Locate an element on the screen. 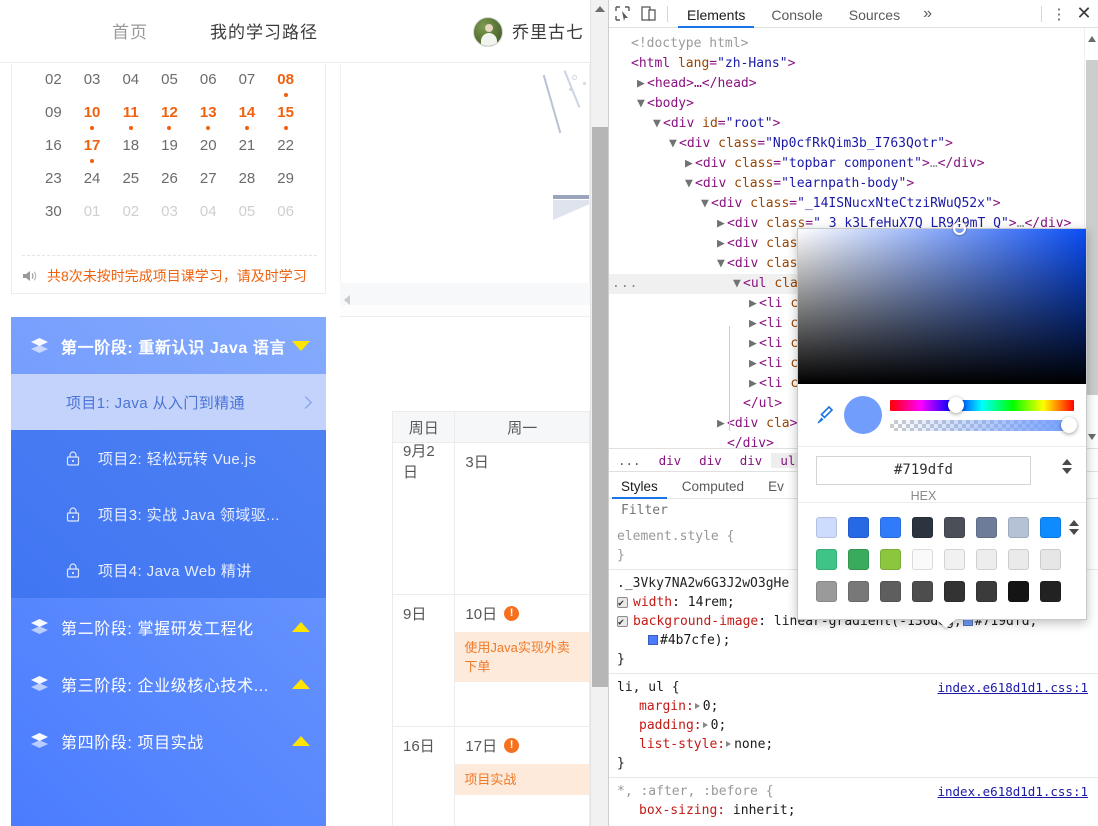  dom-node-line: ▼ <div class="_14ISNucxNteCtziRWuQ52x"> is located at coordinates (853, 204).